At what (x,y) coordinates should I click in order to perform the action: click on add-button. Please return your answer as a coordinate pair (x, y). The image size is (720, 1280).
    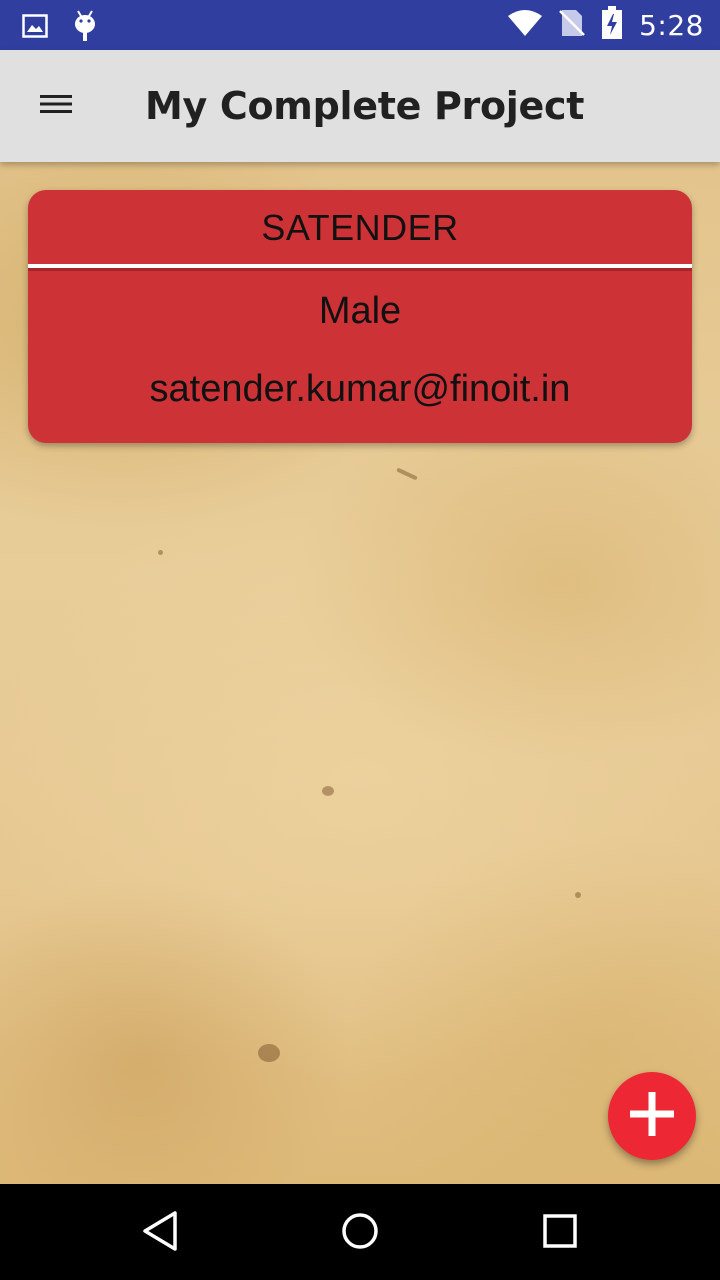
    Looking at the image, I should click on (652, 1116).